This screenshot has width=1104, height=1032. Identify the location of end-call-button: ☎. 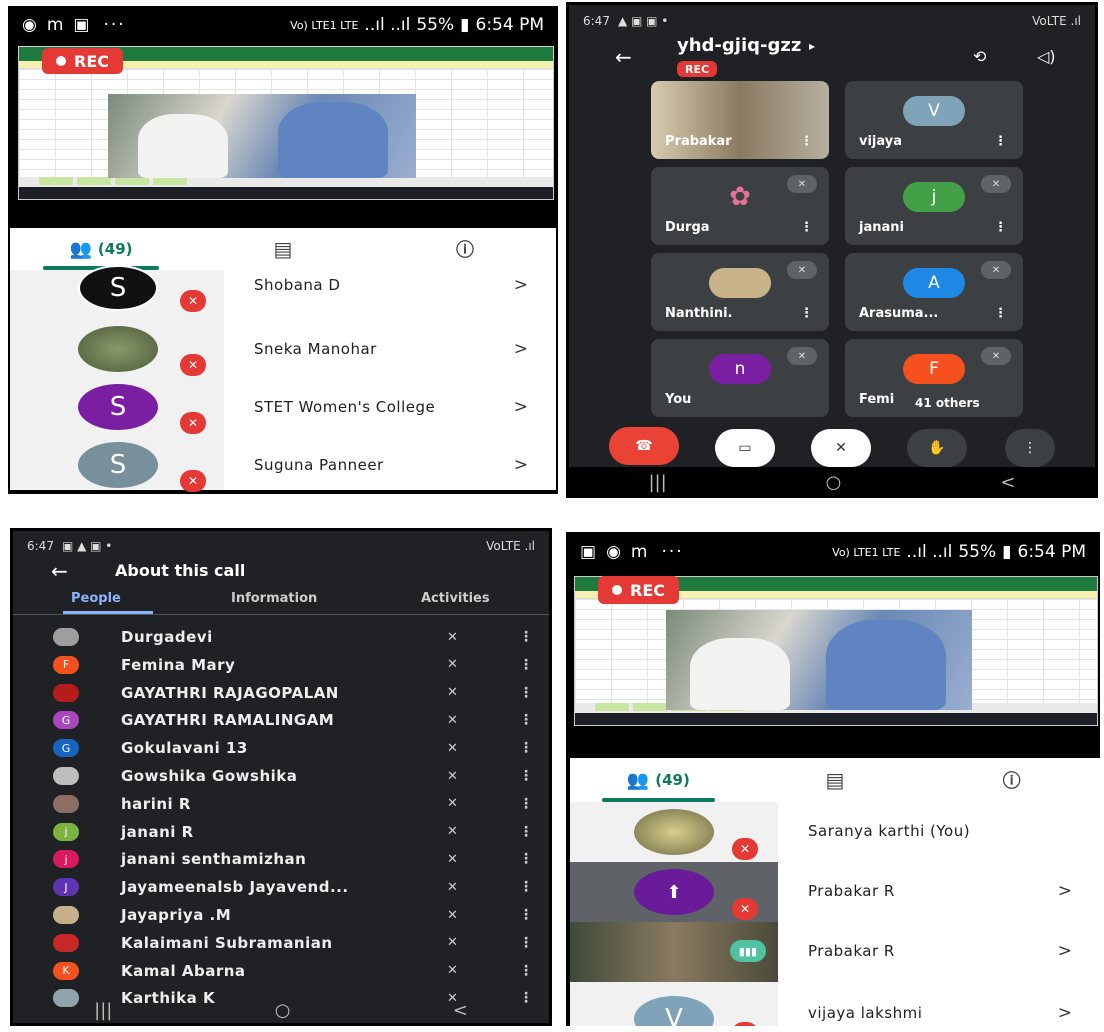
(644, 446).